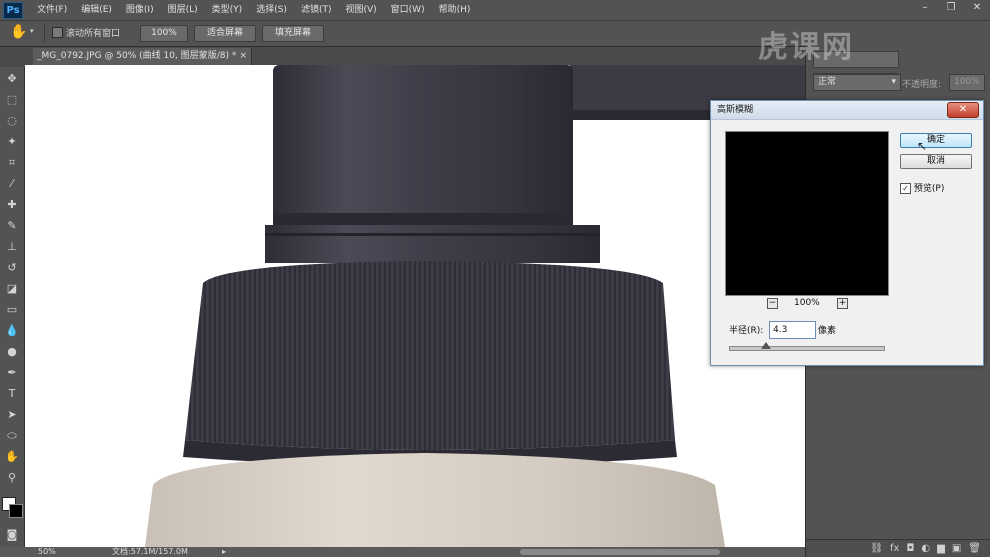  I want to click on restore-icon: ❐, so click(951, 8).